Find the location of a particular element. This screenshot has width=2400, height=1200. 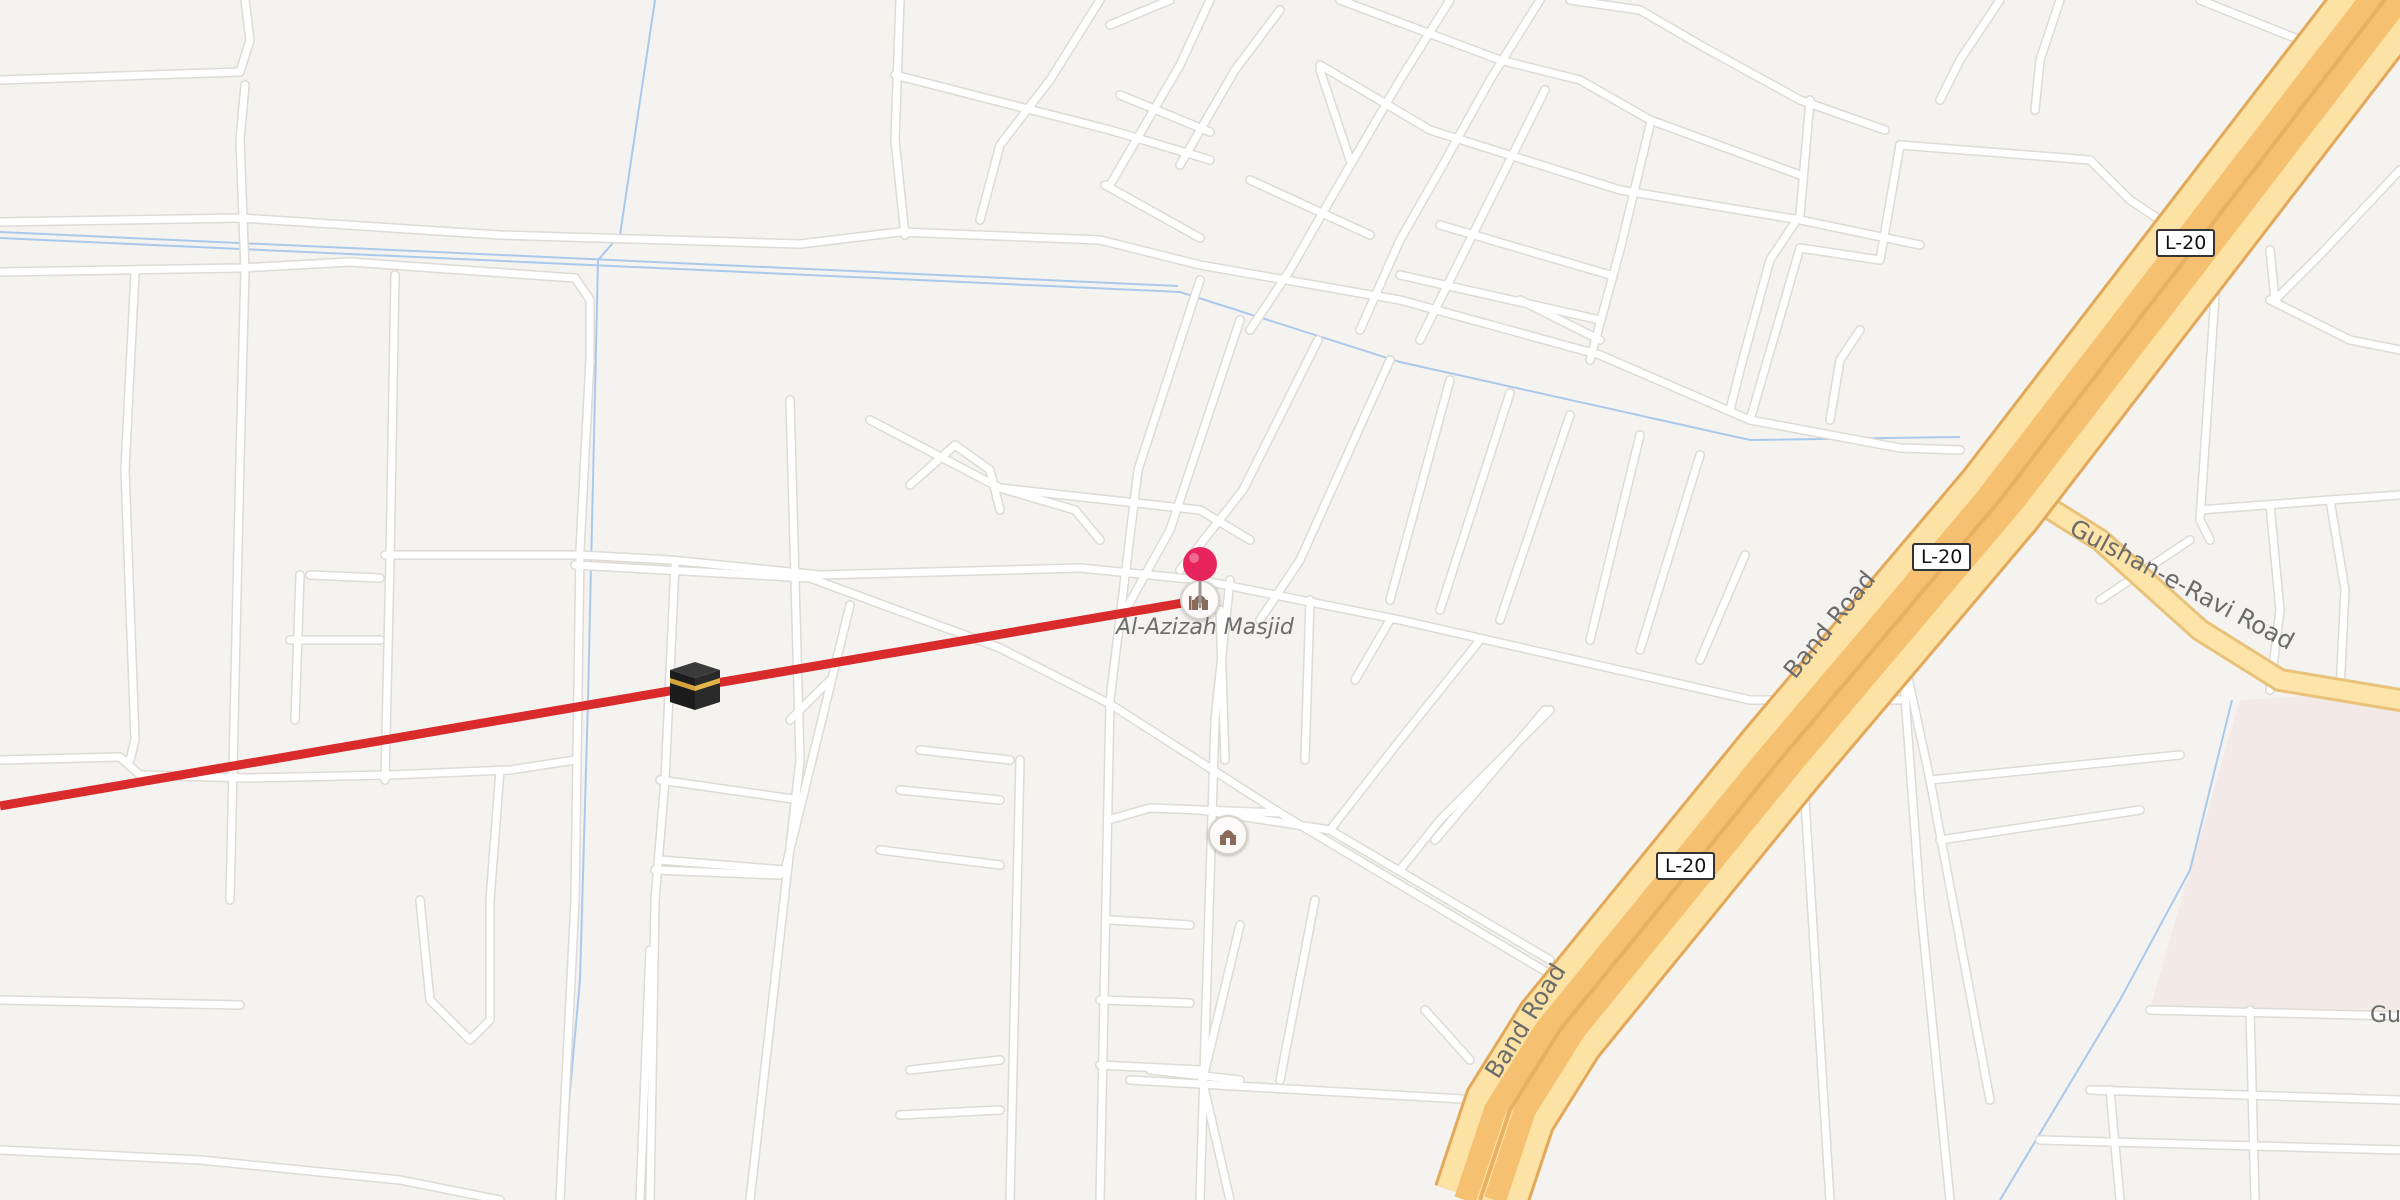

land-area is located at coordinates (2275, 850).